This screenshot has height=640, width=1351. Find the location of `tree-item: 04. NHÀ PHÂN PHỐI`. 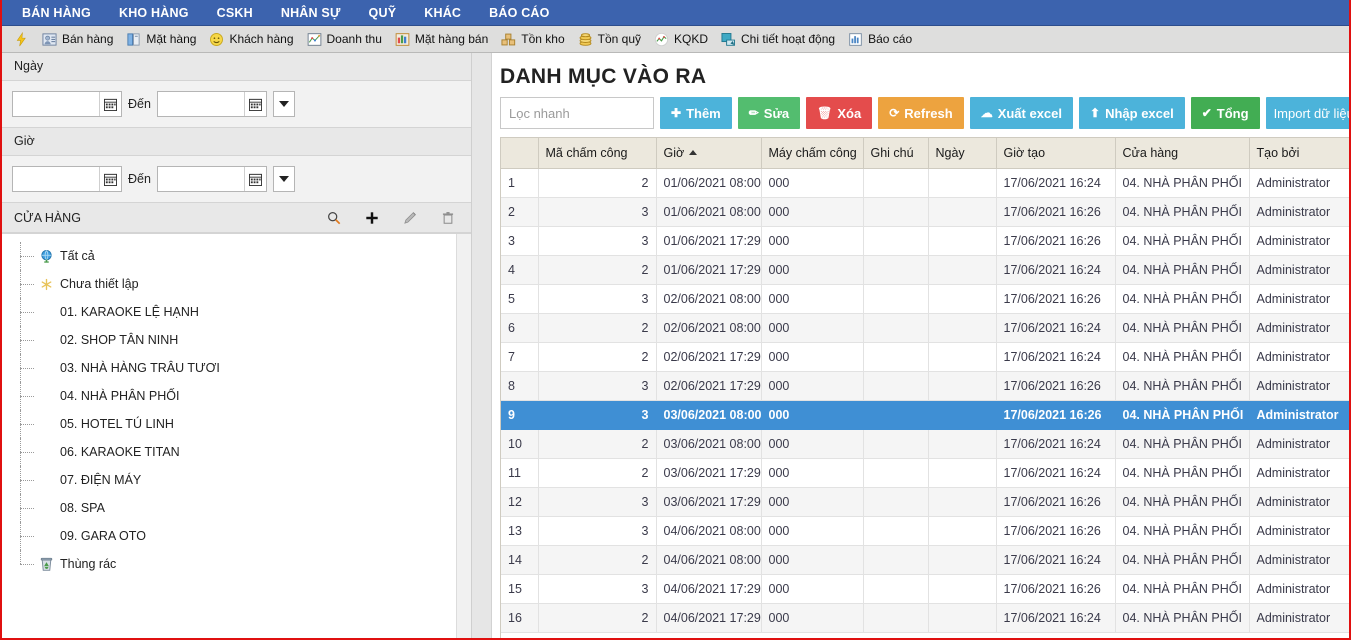

tree-item: 04. NHÀ PHÂN PHỐI is located at coordinates (235, 396).